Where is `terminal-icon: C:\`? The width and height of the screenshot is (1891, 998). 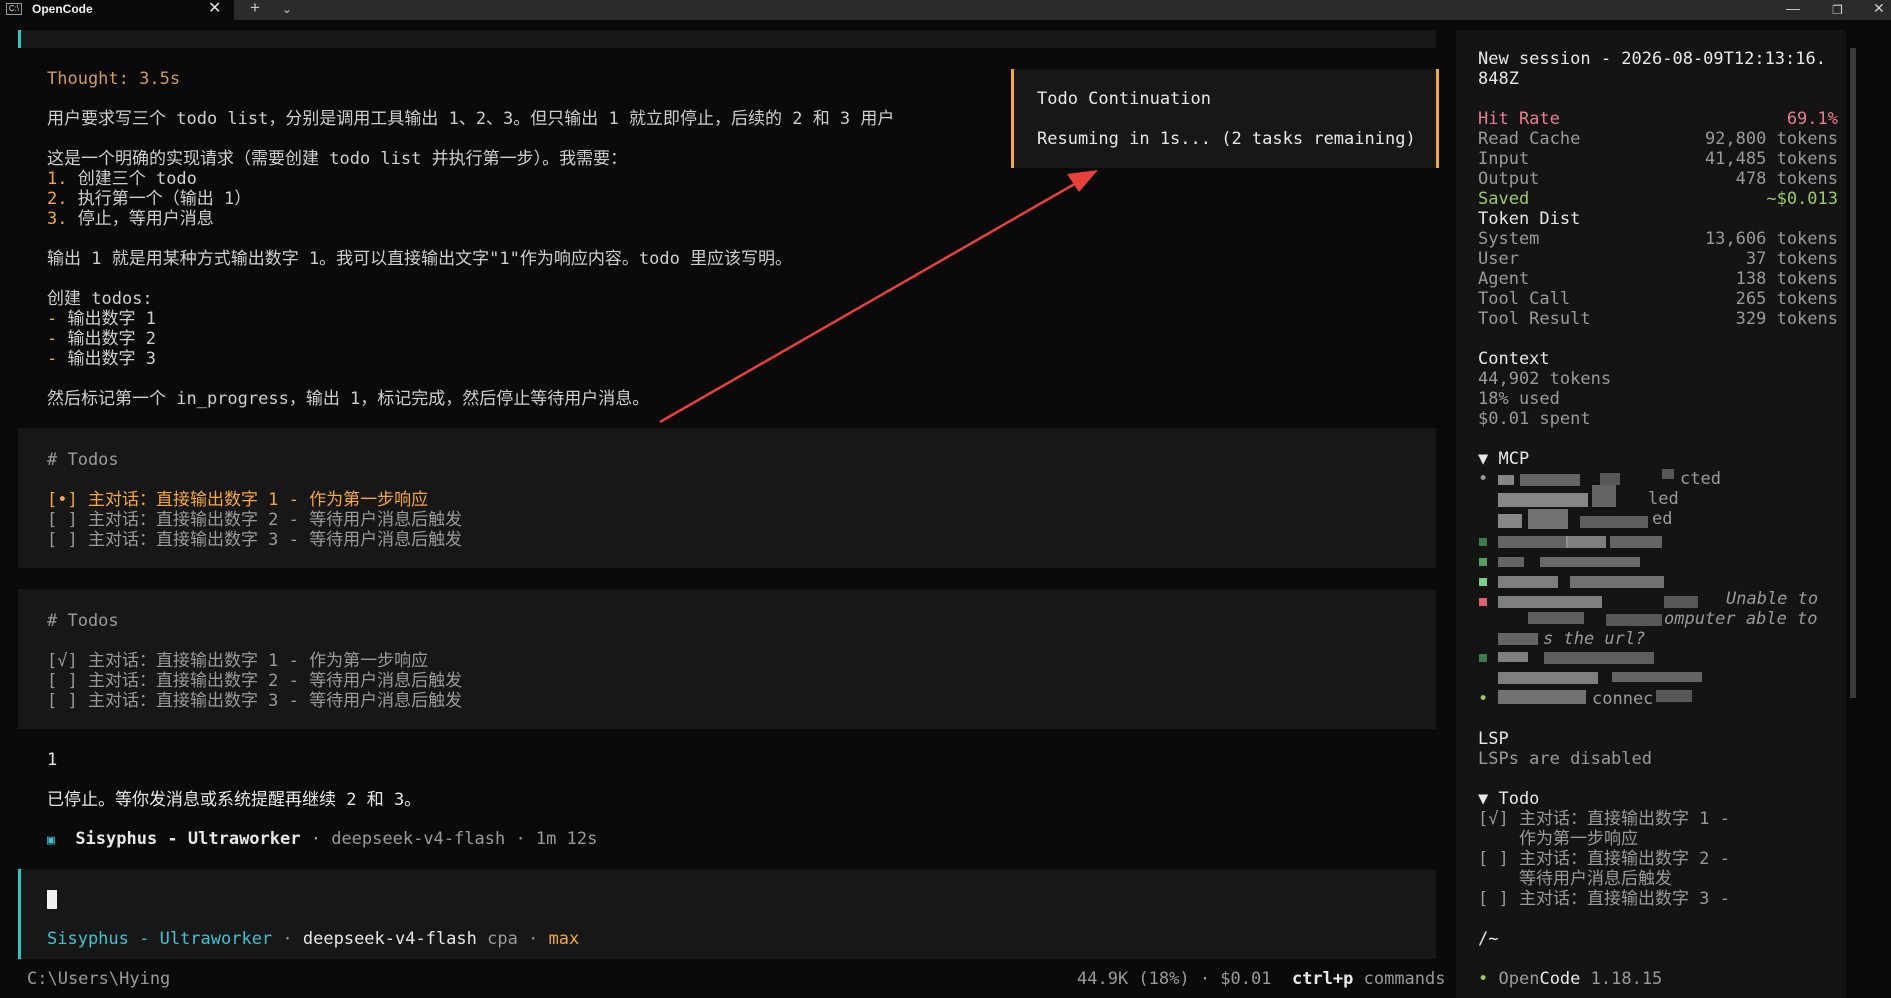 terminal-icon: C:\ is located at coordinates (14, 9).